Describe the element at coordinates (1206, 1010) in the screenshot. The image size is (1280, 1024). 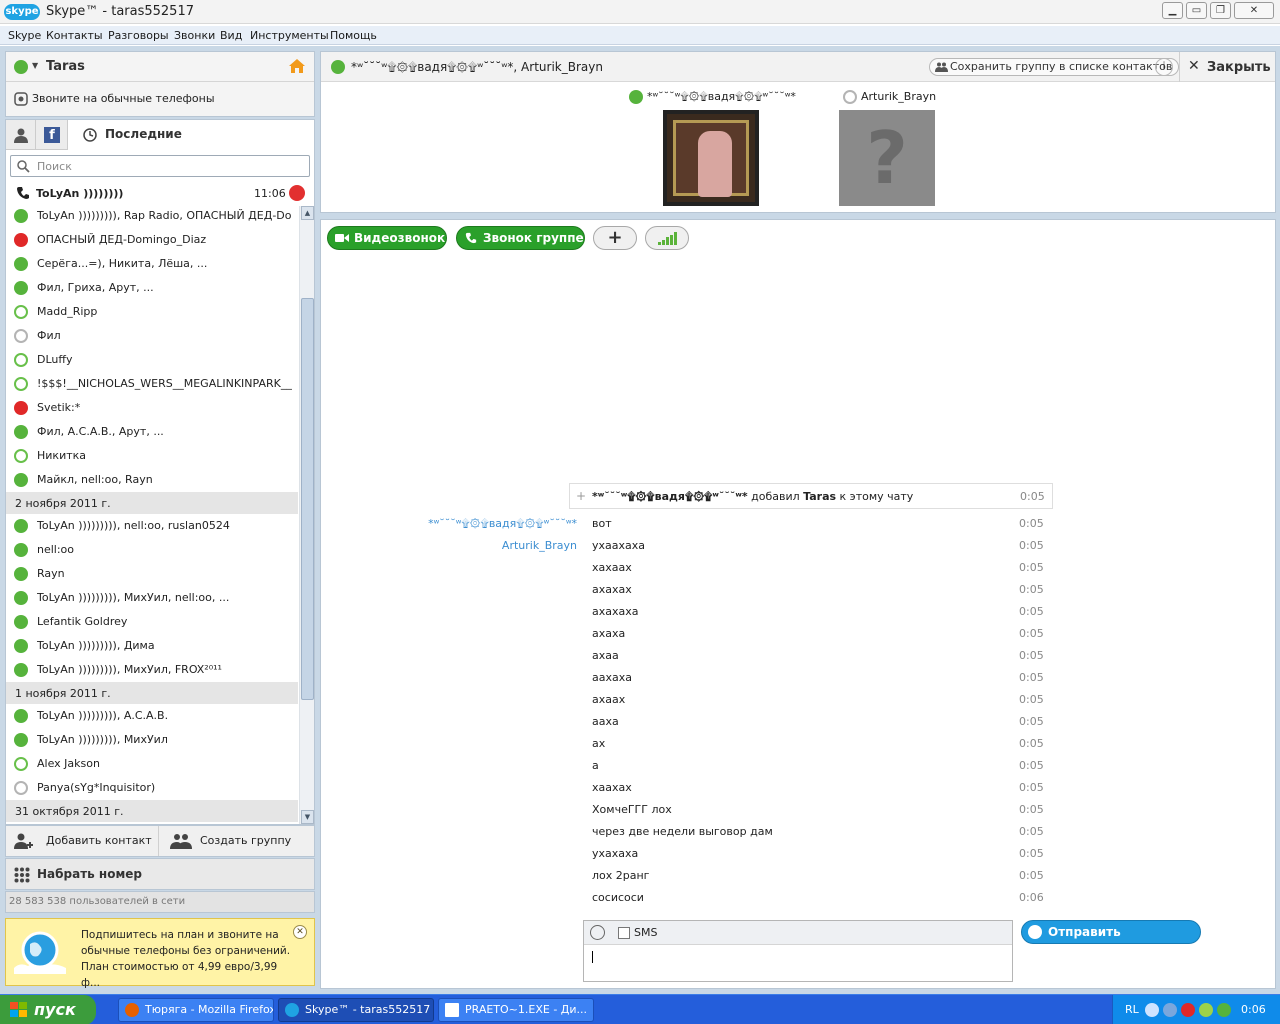
I see `tray-icq-icon` at that location.